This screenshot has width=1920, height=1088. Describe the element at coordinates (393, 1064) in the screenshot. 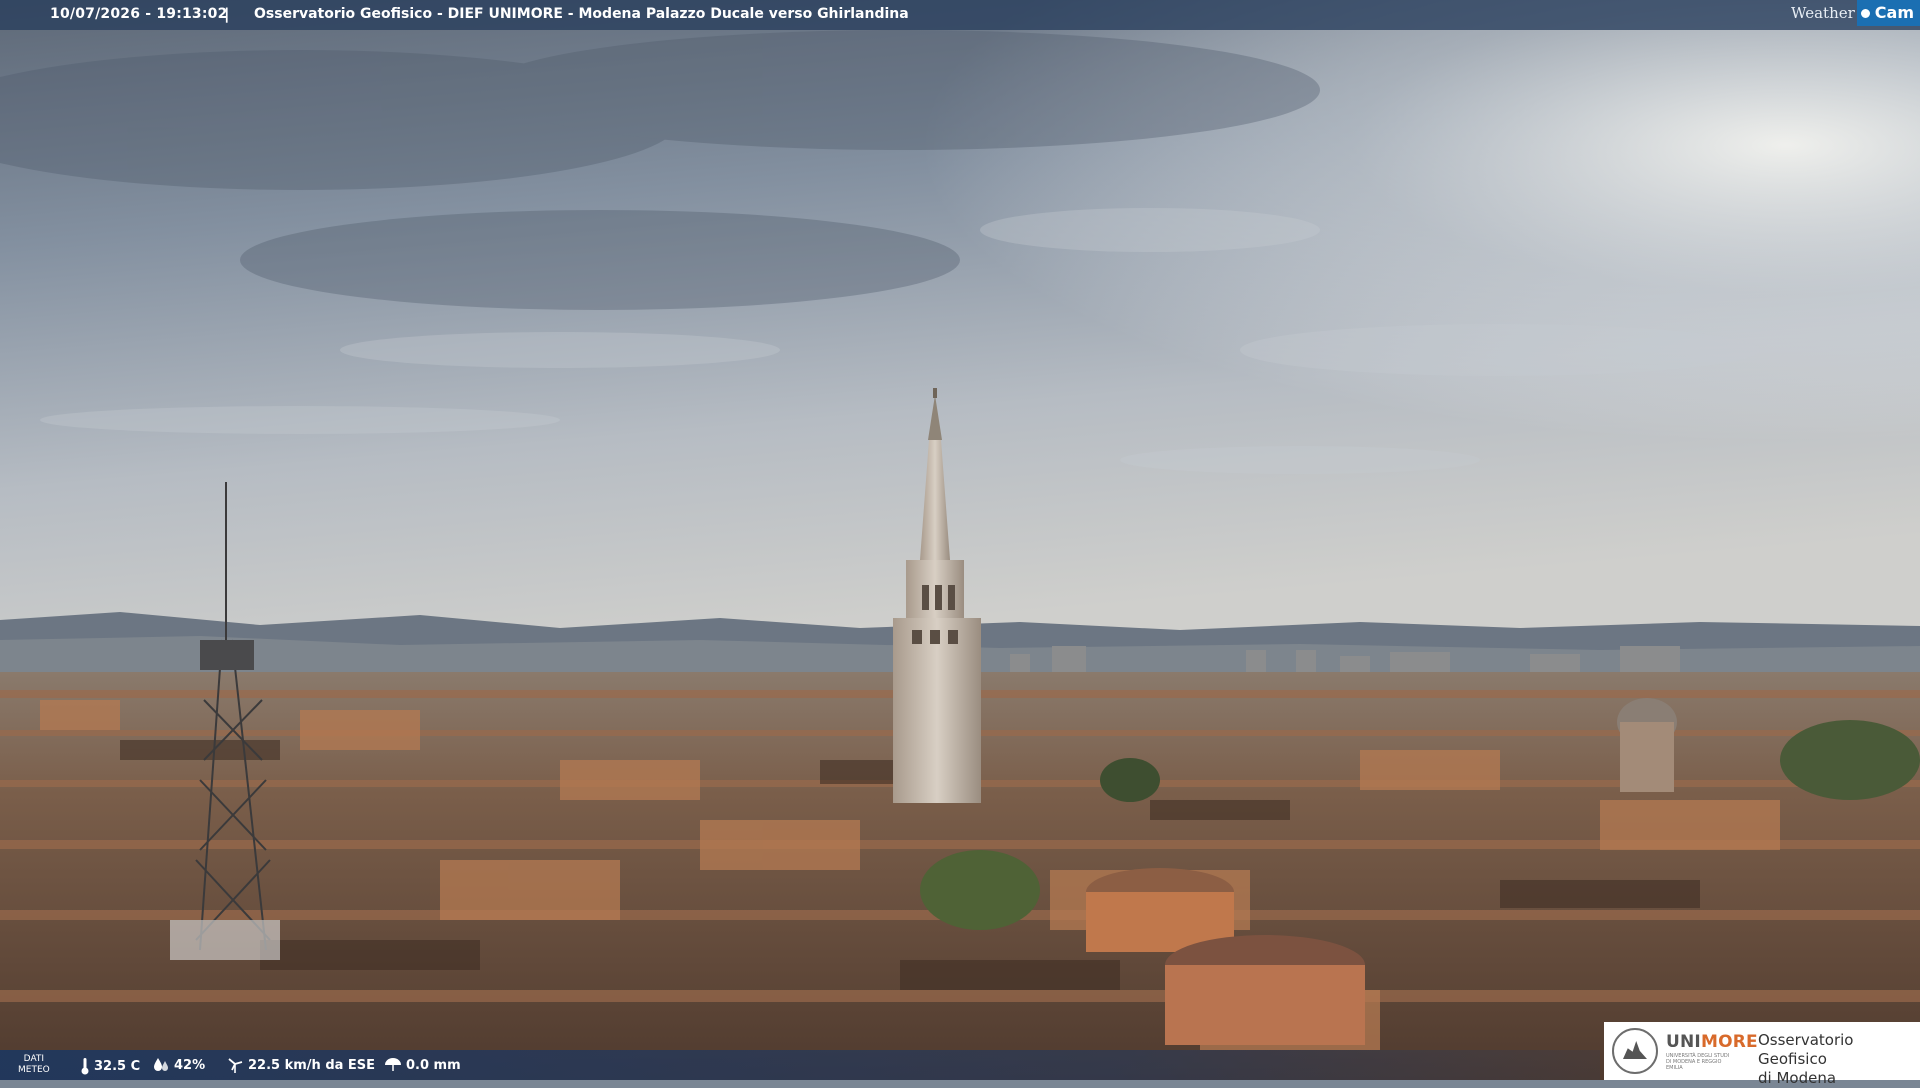

I see `umbrella-icon` at that location.